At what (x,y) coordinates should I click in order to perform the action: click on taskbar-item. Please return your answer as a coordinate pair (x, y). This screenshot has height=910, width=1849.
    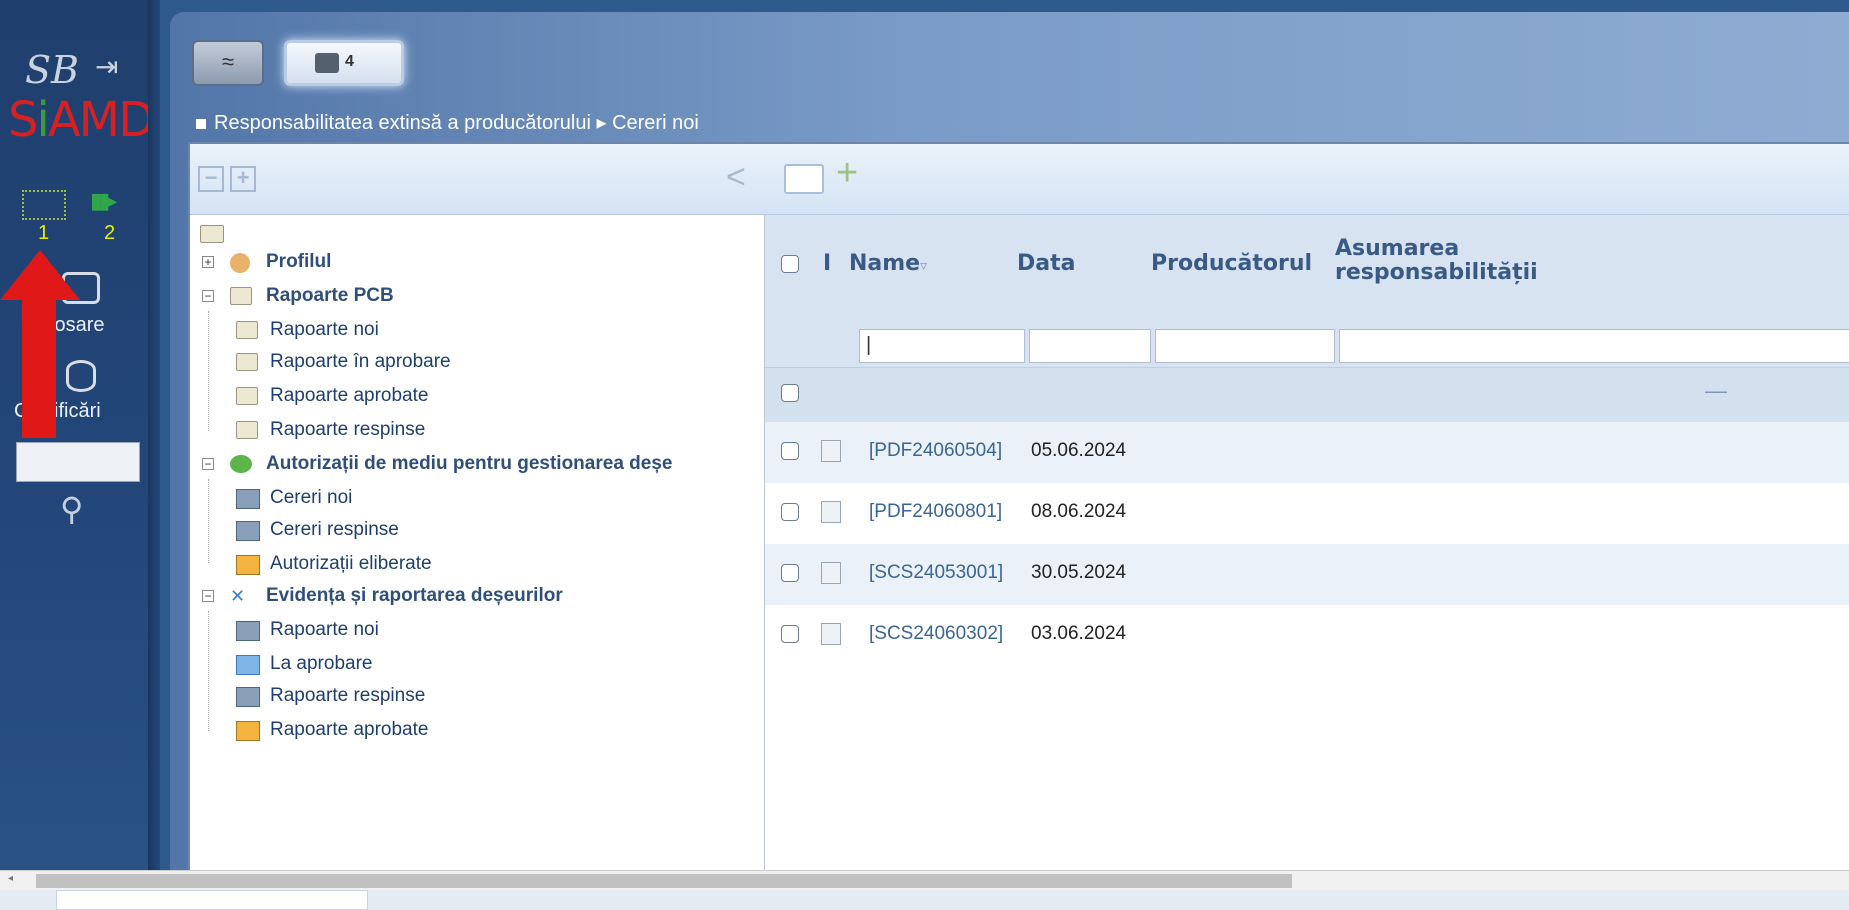
    Looking at the image, I should click on (212, 900).